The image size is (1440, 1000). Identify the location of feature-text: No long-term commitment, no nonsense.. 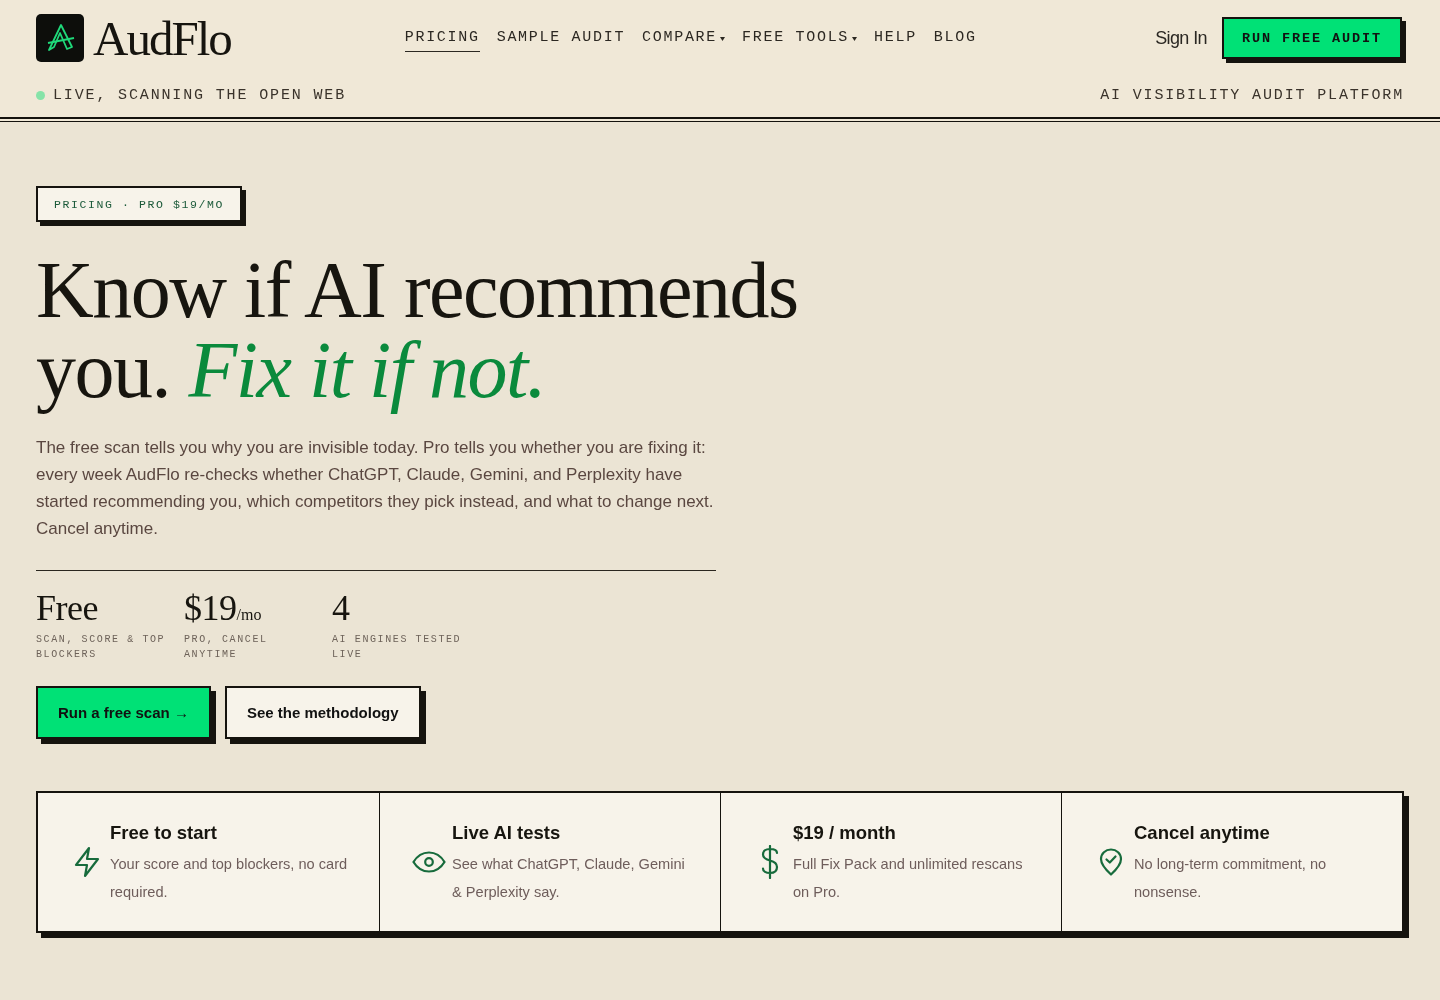
(1231, 878).